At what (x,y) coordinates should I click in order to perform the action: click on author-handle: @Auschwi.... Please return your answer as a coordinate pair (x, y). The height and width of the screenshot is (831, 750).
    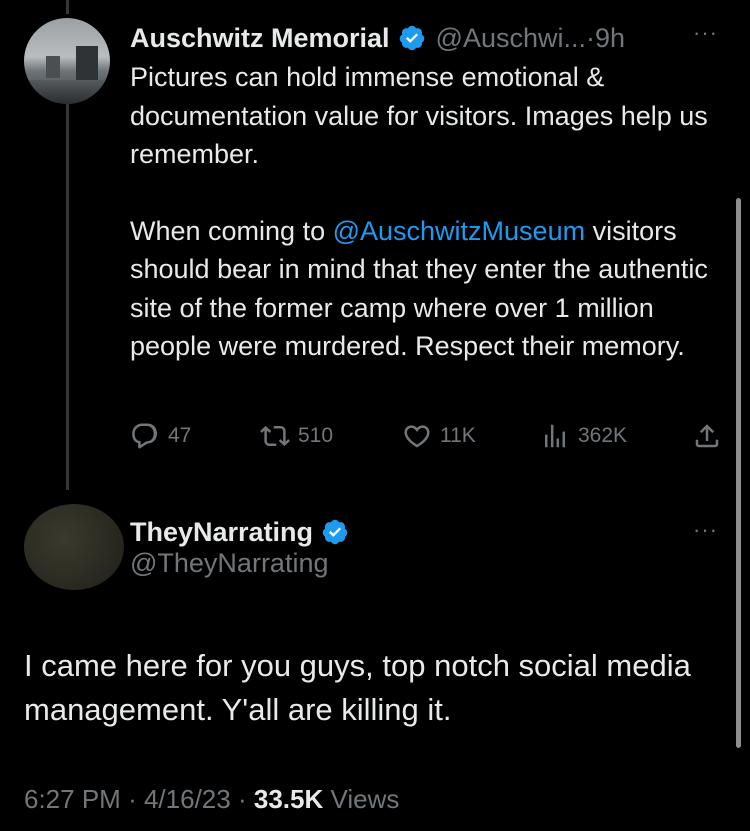
    Looking at the image, I should click on (511, 38).